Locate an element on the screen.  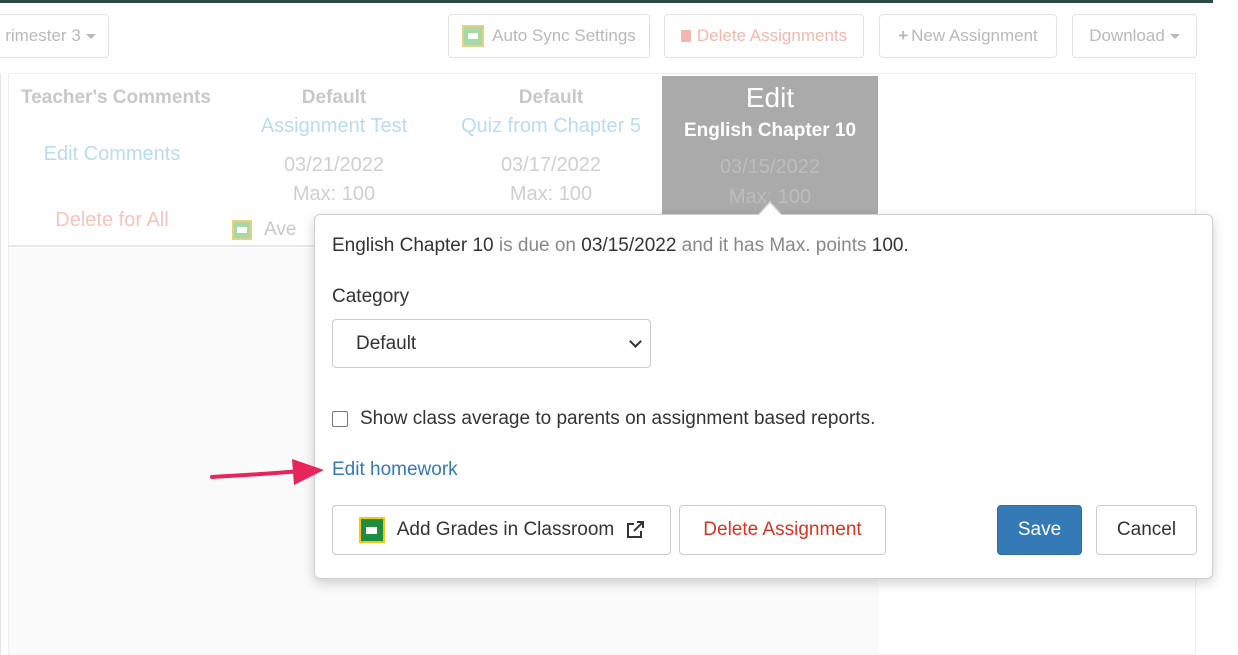
auto-sync-settings-button: Auto Sync Settings is located at coordinates (549, 36).